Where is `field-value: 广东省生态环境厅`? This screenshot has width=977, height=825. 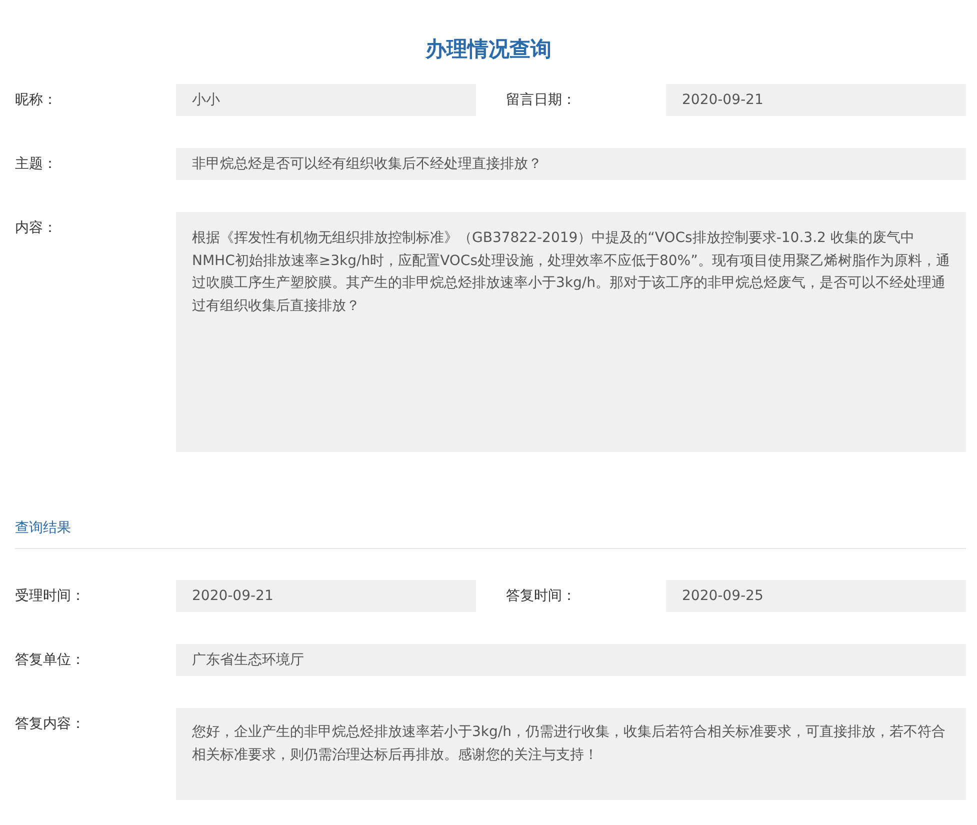
field-value: 广东省生态环境厅 is located at coordinates (571, 660).